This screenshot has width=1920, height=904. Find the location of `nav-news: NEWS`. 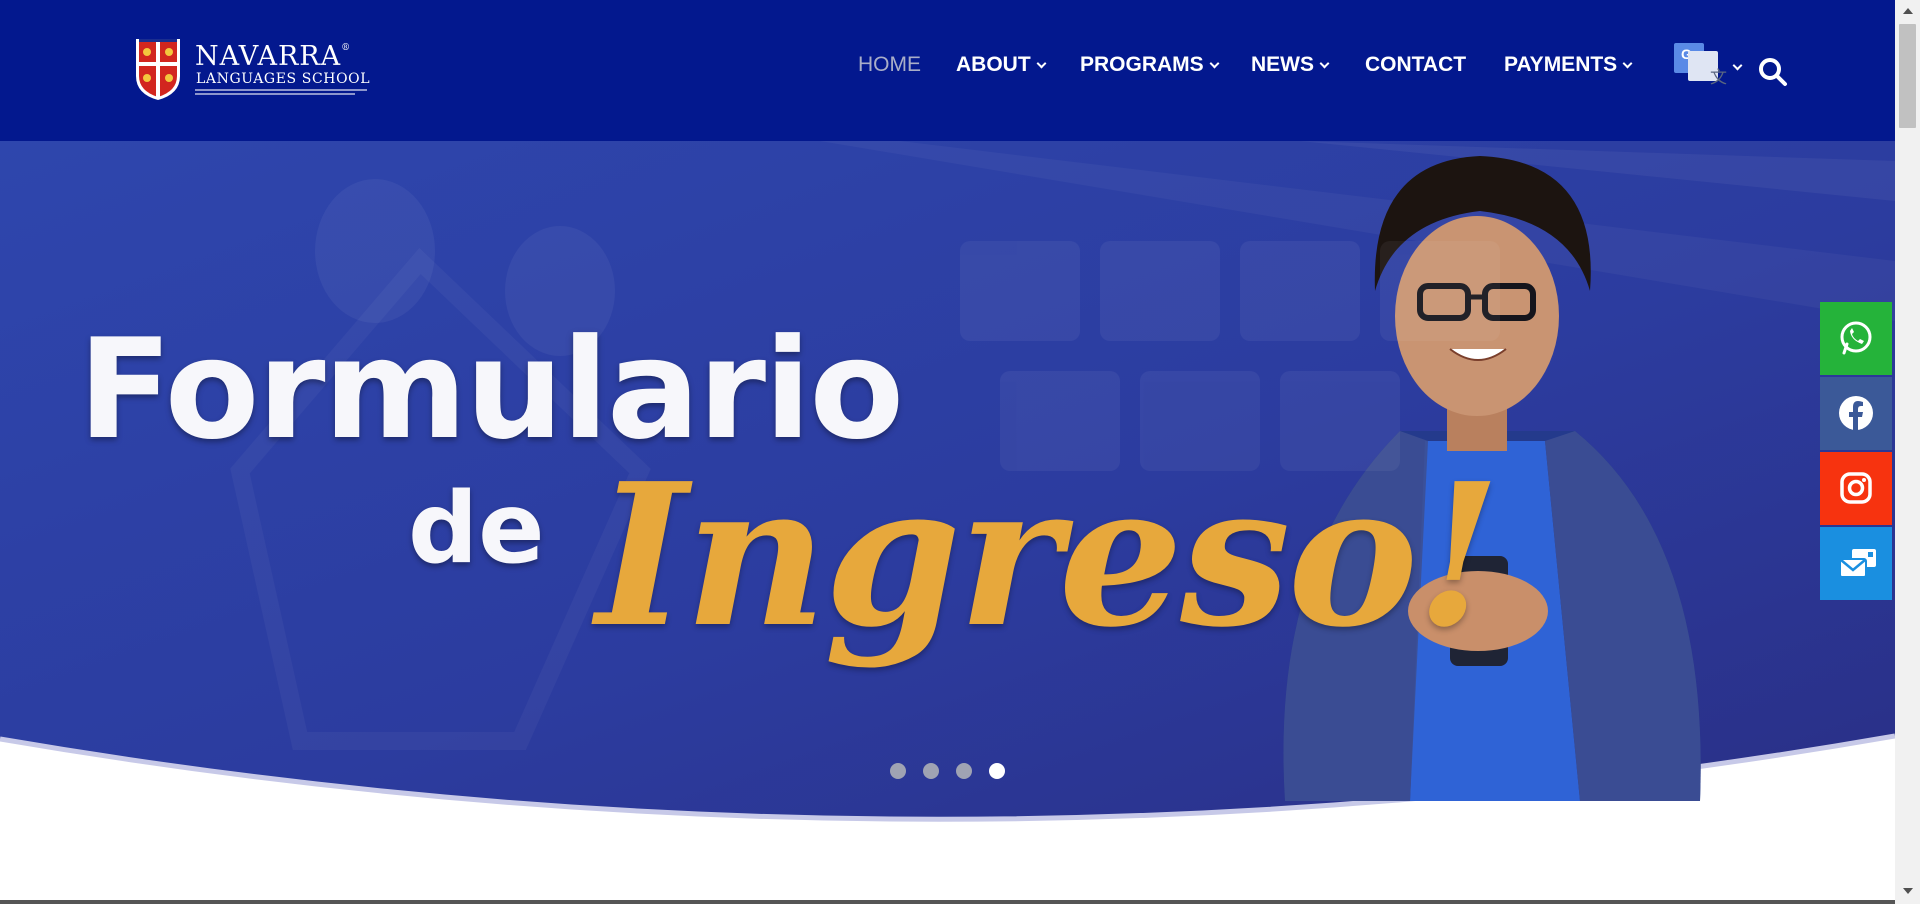

nav-news: NEWS is located at coordinates (1290, 65).